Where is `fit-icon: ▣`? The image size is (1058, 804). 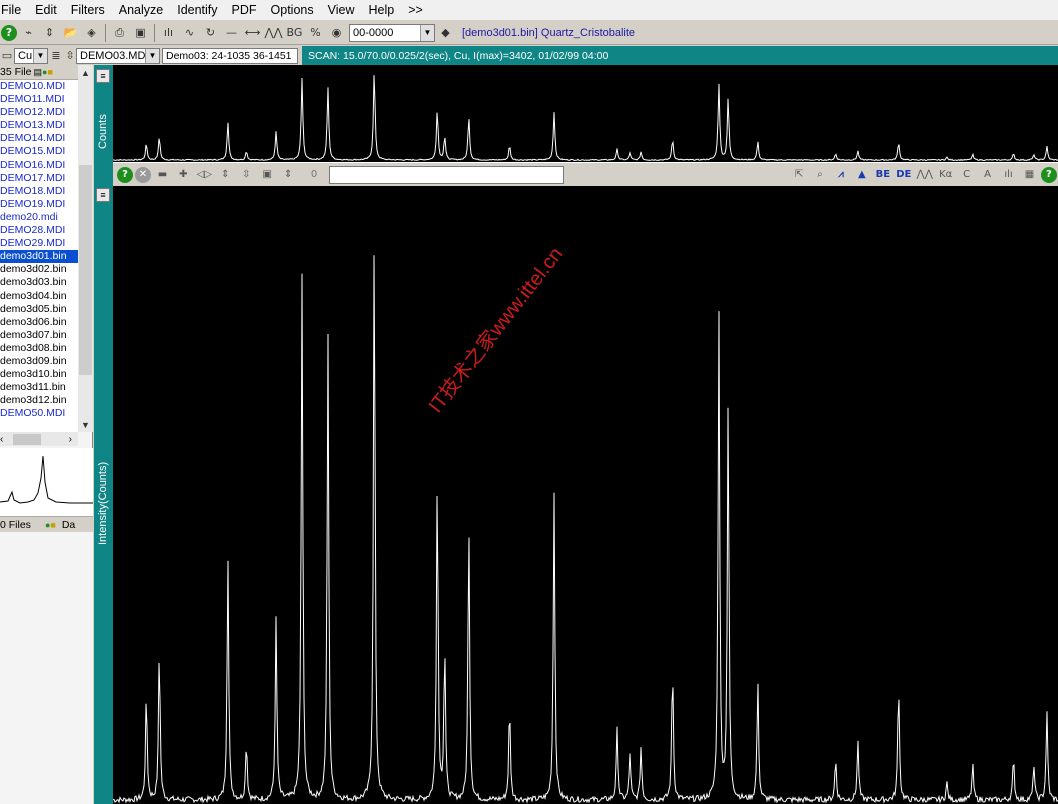
fit-icon: ▣ is located at coordinates (267, 174).